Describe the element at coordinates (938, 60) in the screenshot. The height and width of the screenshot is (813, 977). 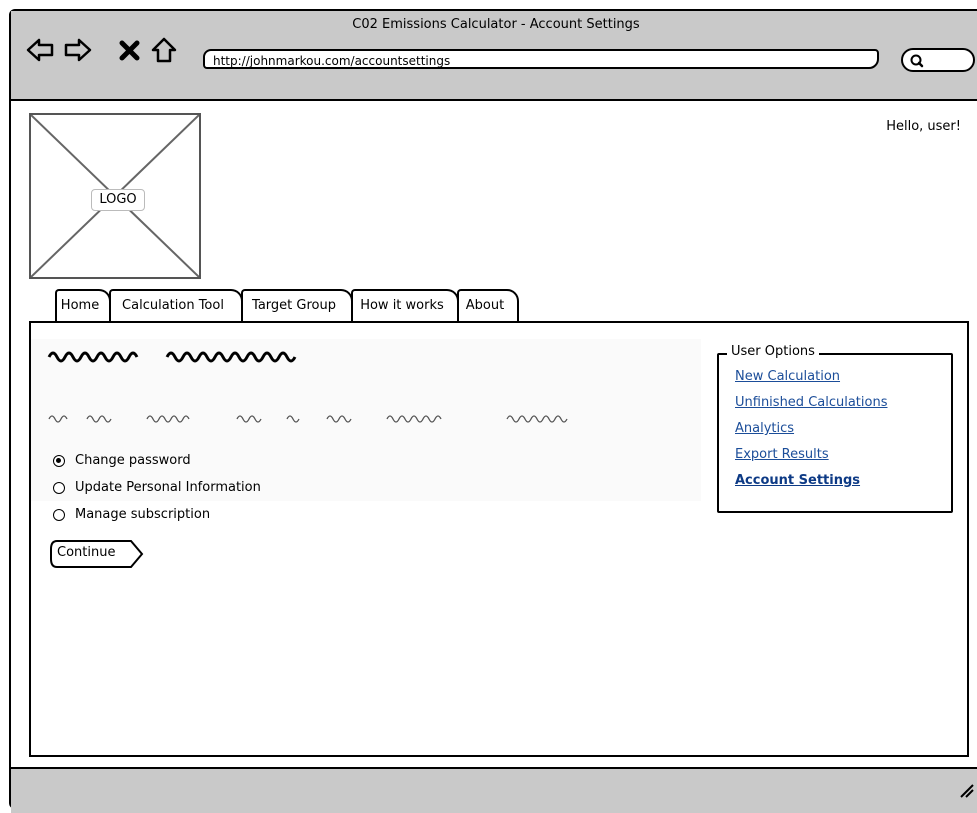
I see `search-field` at that location.